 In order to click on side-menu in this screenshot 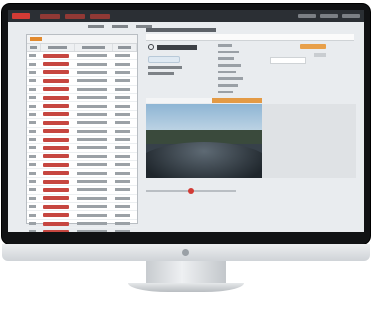, I will do `click(234, 74)`.